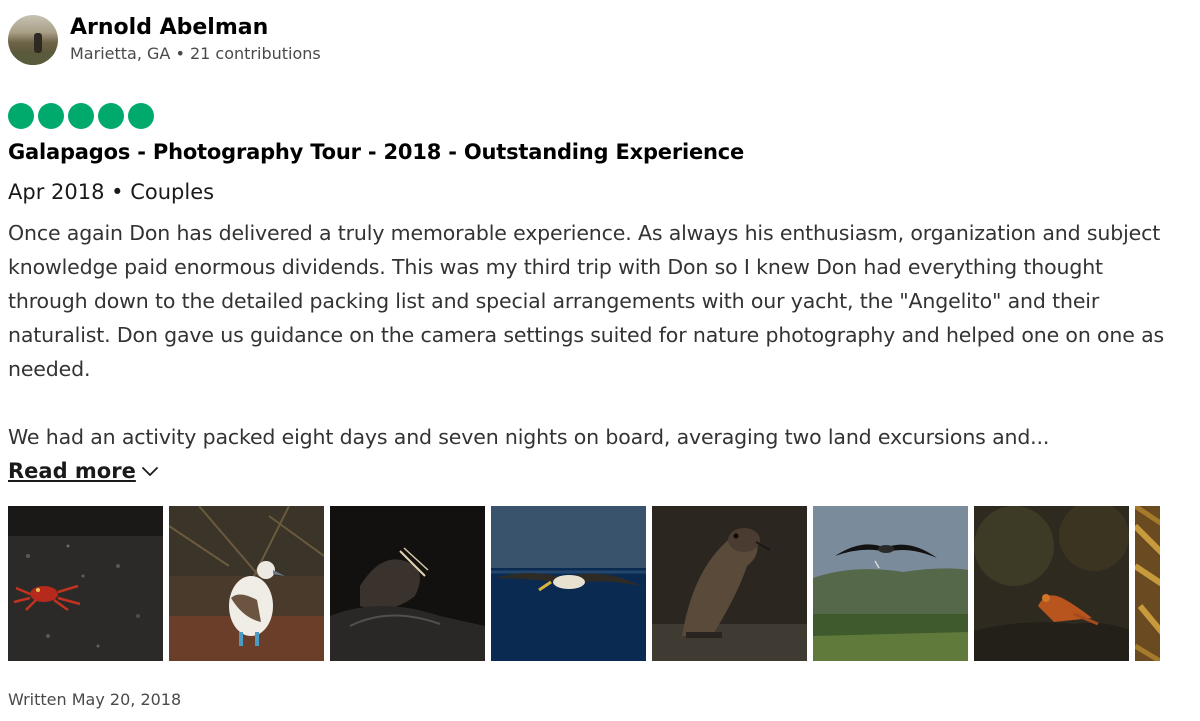  What do you see at coordinates (598, 192) in the screenshot?
I see `visit-info: Apr 2018 • Couples` at bounding box center [598, 192].